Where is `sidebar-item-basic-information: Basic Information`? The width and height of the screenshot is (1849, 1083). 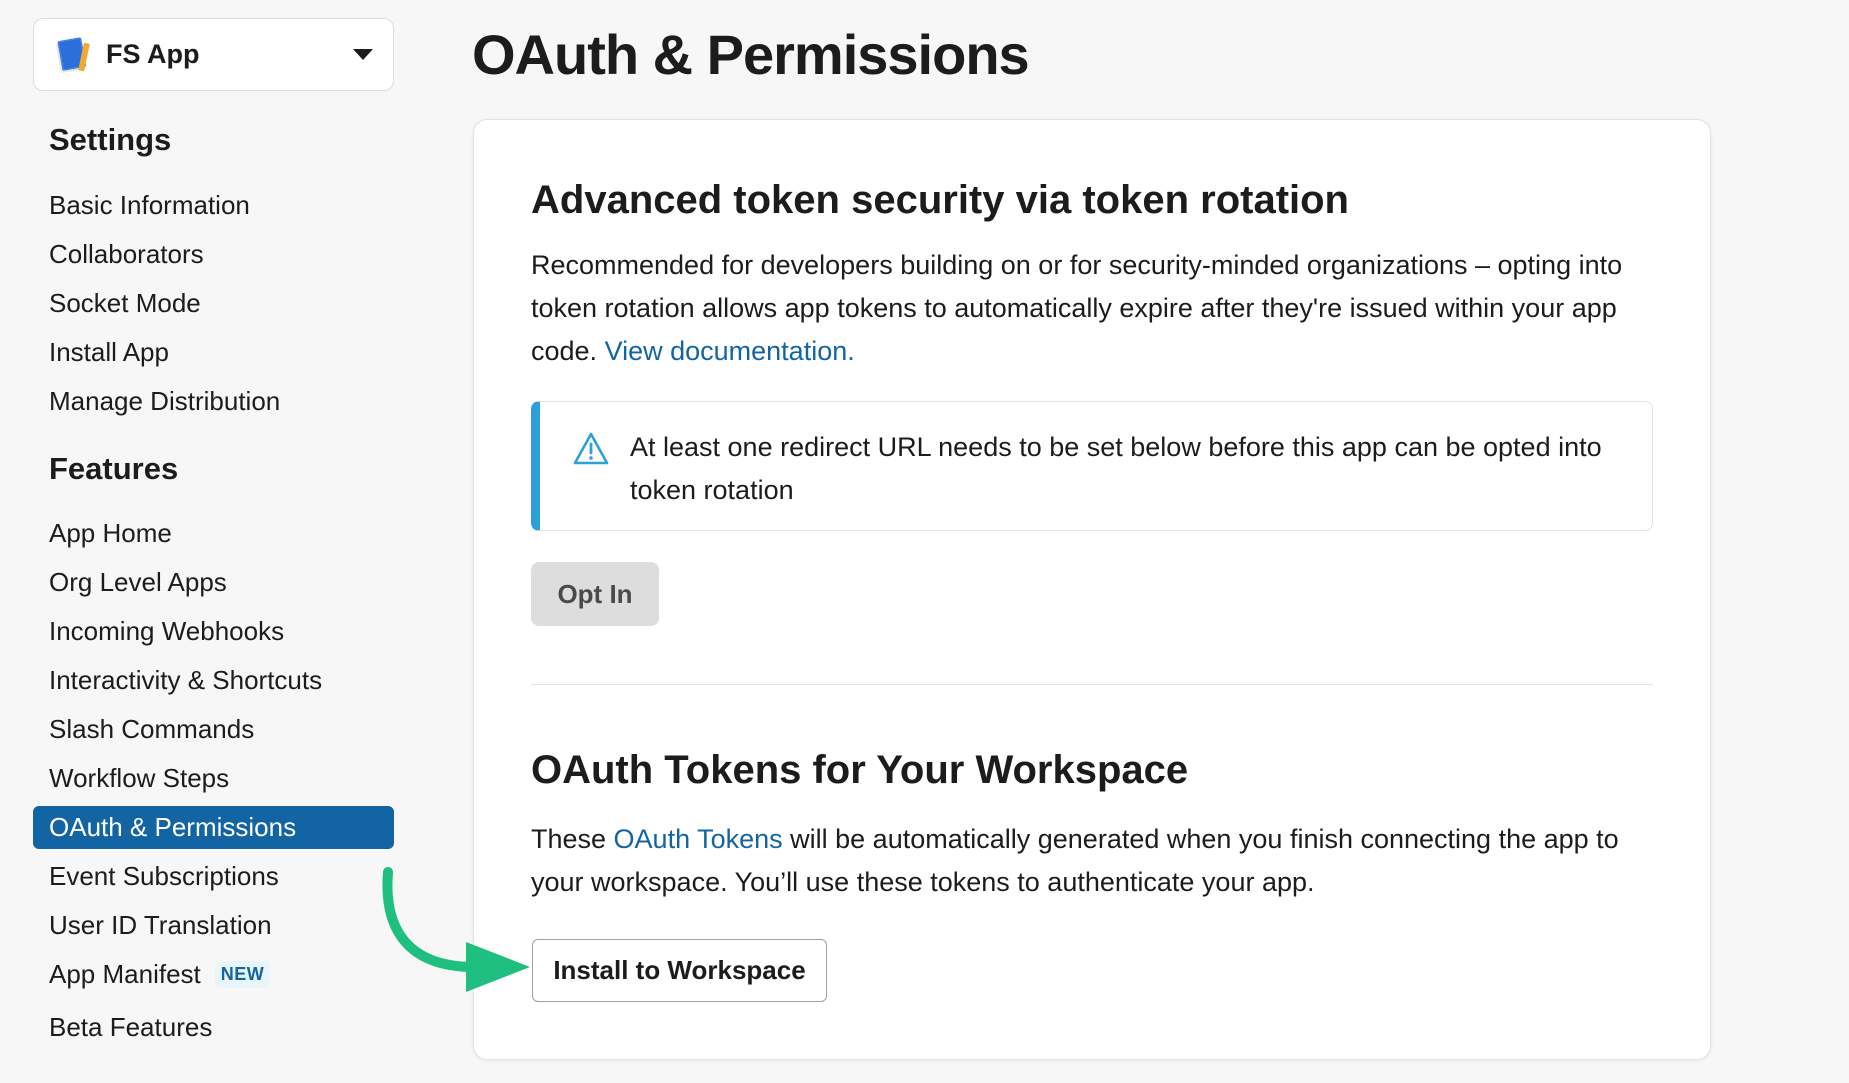
sidebar-item-basic-information: Basic Information is located at coordinates (213, 205).